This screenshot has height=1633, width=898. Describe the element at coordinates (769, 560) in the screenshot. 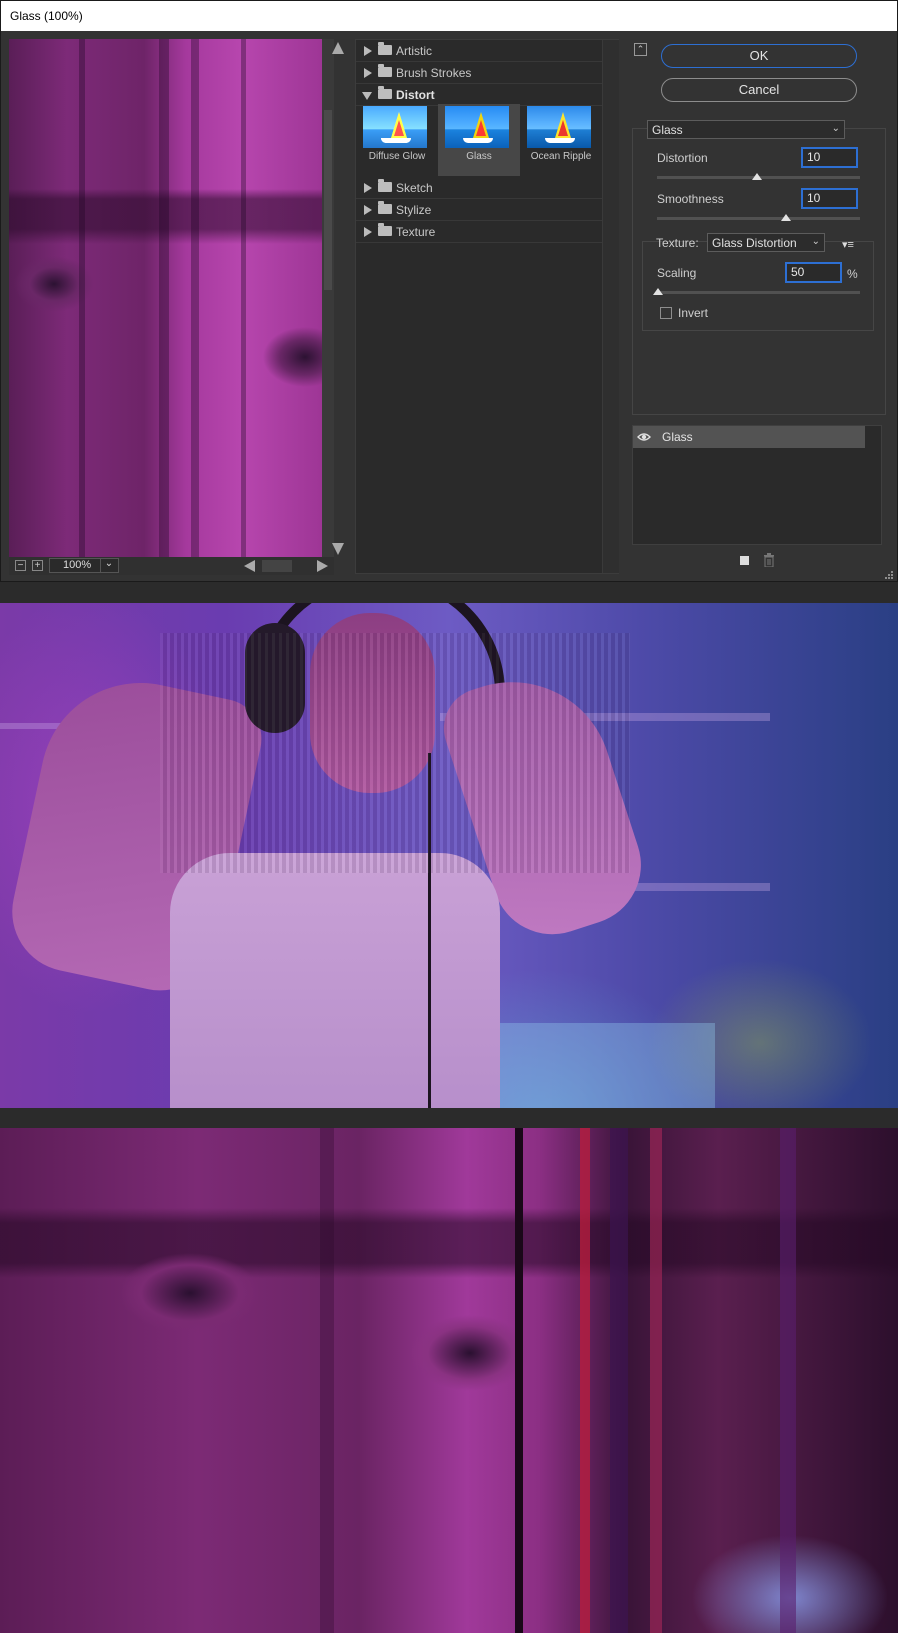

I see `trash-icon` at that location.